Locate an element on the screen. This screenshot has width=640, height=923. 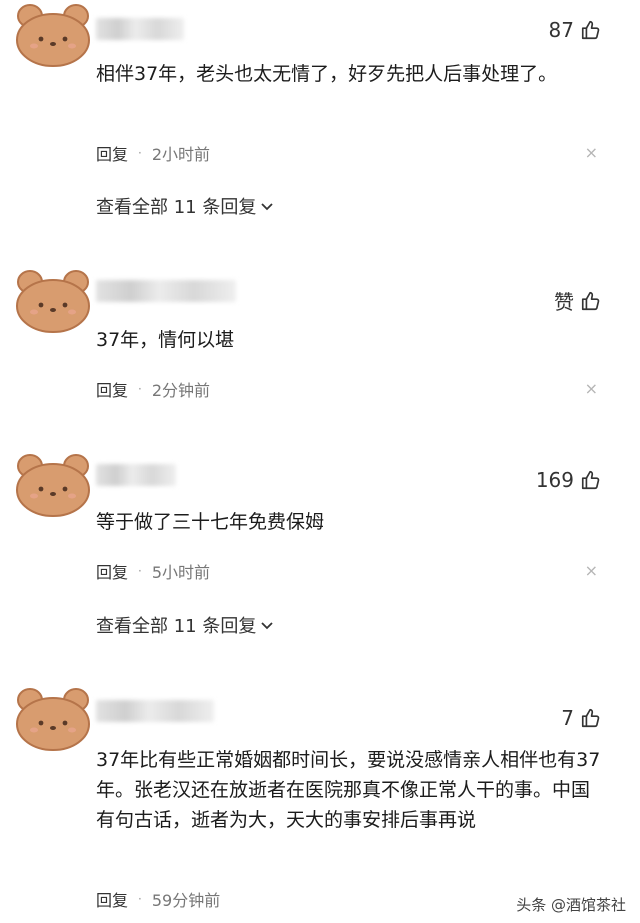
like-count: 169 is located at coordinates (554, 480).